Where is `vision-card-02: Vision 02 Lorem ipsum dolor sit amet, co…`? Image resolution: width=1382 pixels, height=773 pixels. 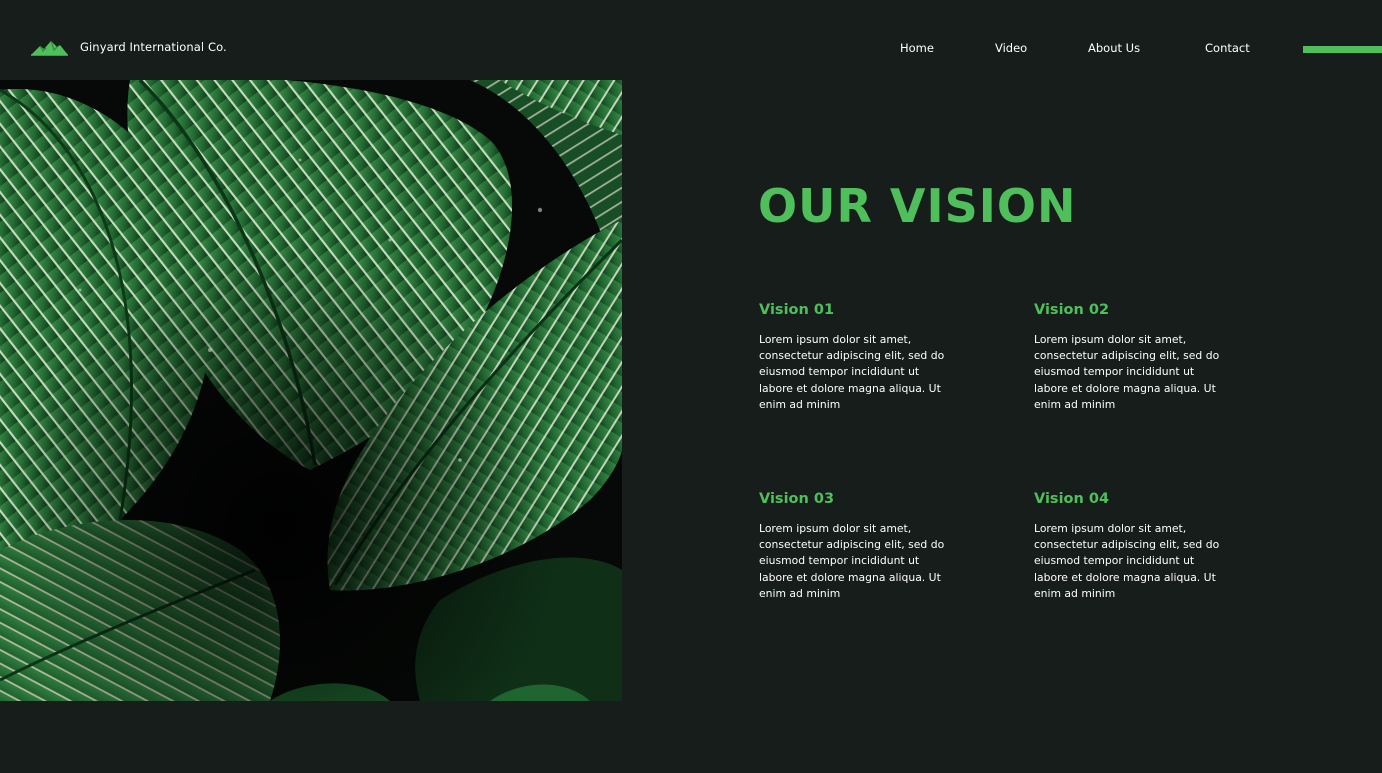
vision-card-02: Vision 02 Lorem ipsum dolor sit amet, co… is located at coordinates (1134, 356).